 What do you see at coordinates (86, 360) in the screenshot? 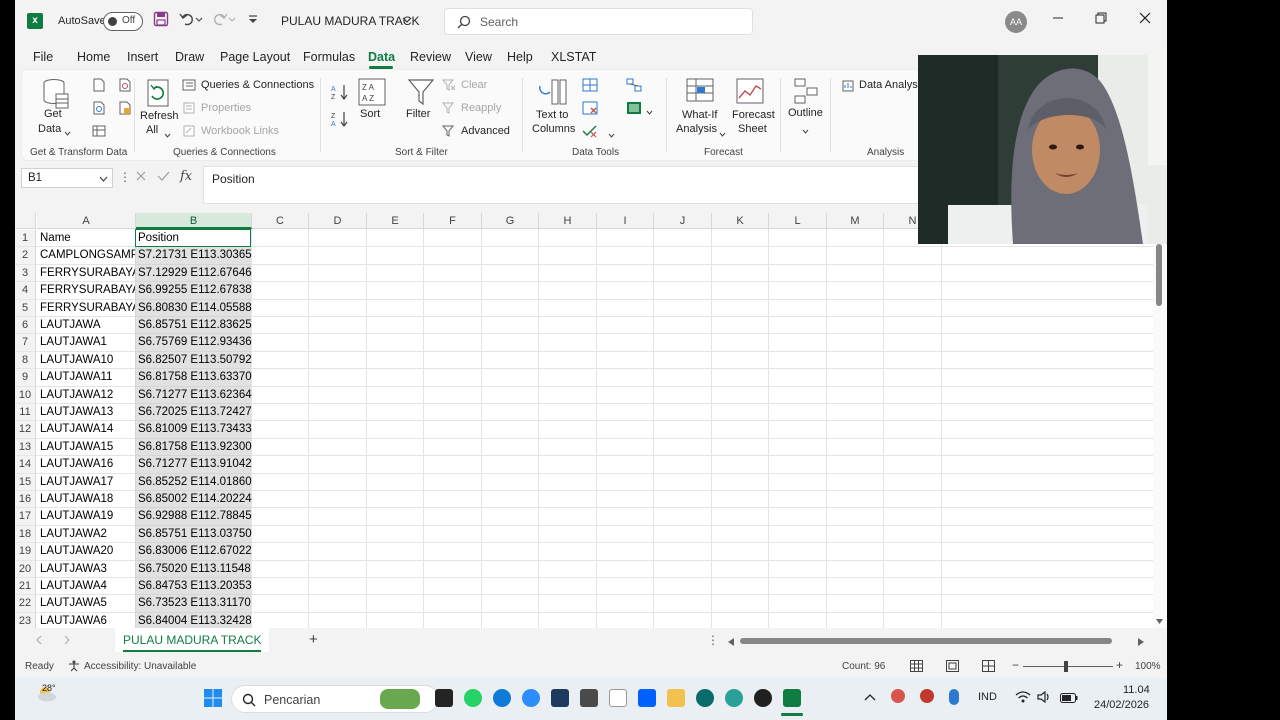
I see `cell-name: LAUTJAWA10` at bounding box center [86, 360].